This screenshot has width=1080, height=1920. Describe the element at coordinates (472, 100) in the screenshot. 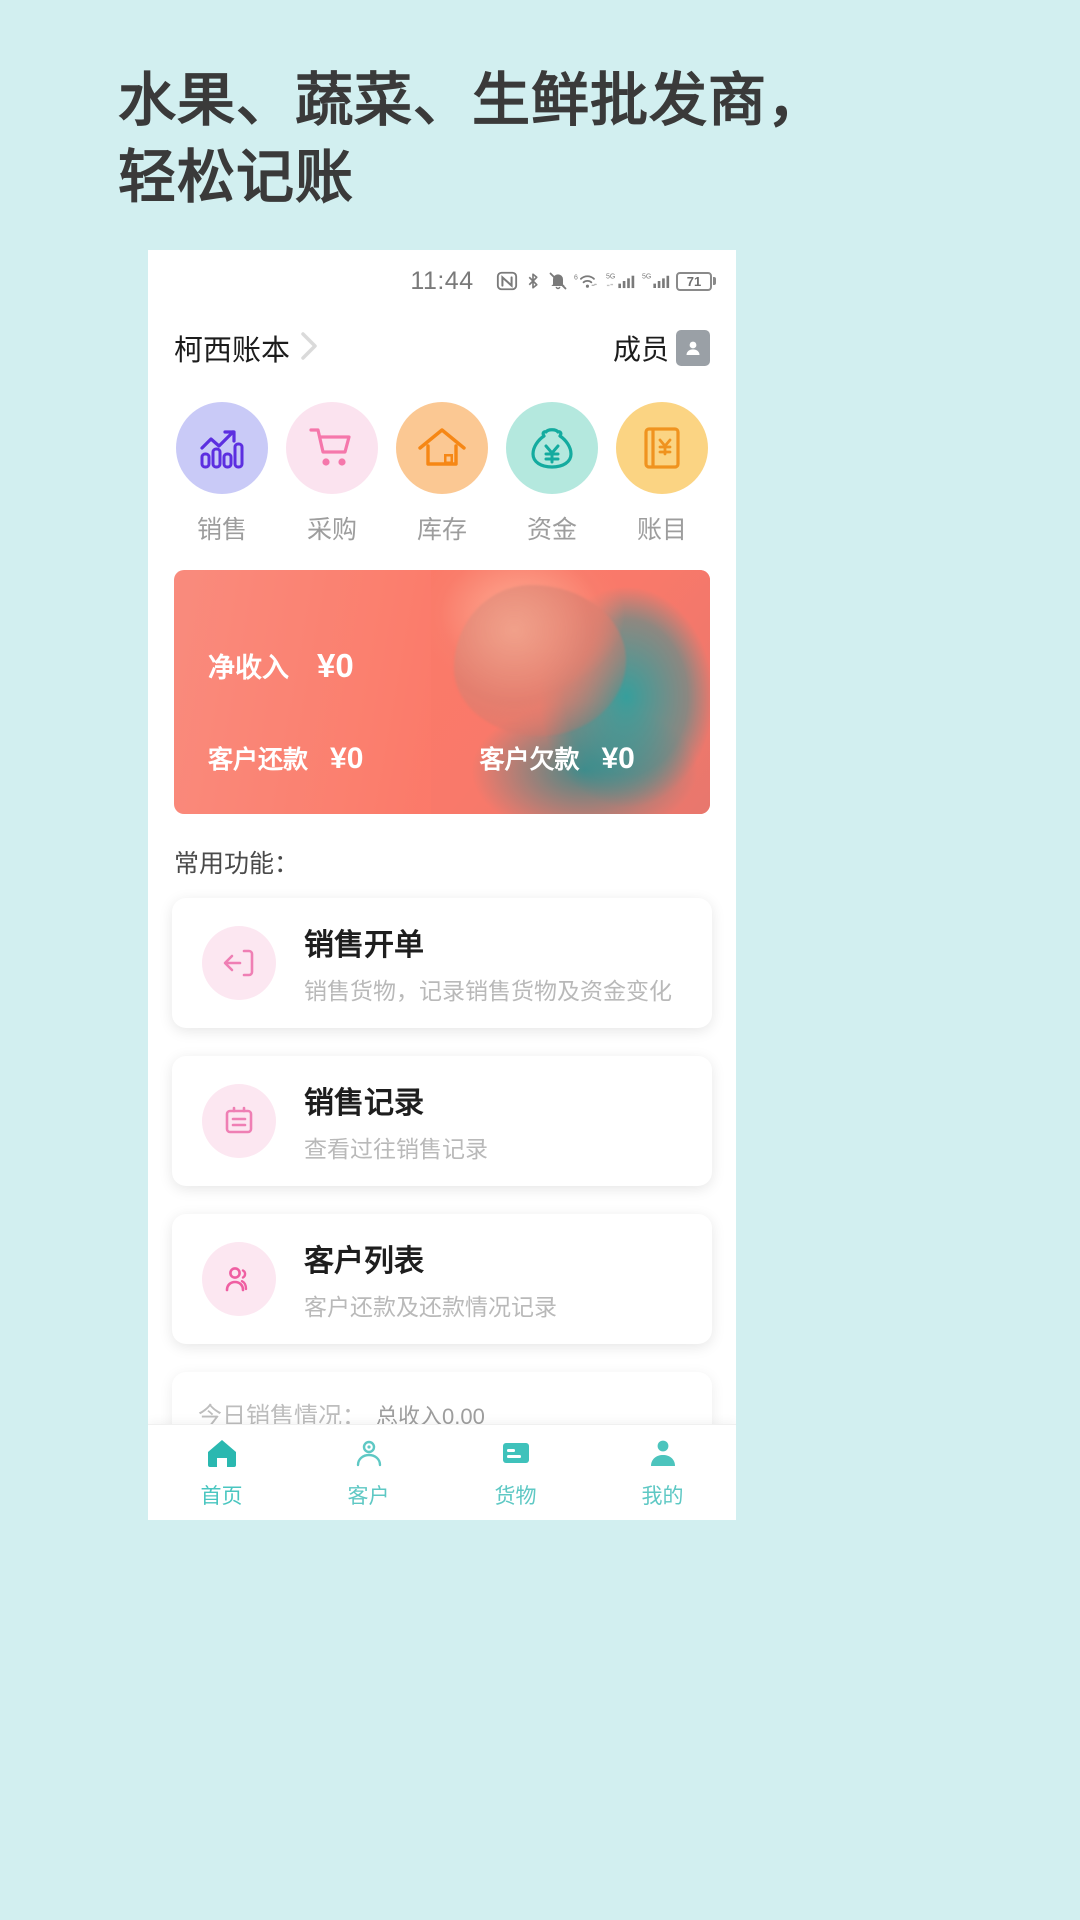

I see `headline-line-1: 水果、蔬菜、生鲜批发商，` at that location.